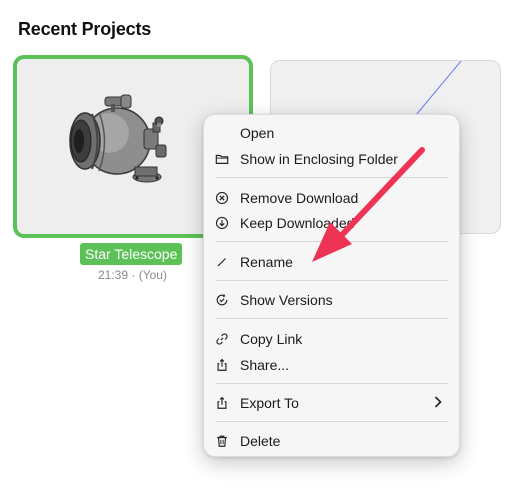  I want to click on remove-circle-icon, so click(222, 198).